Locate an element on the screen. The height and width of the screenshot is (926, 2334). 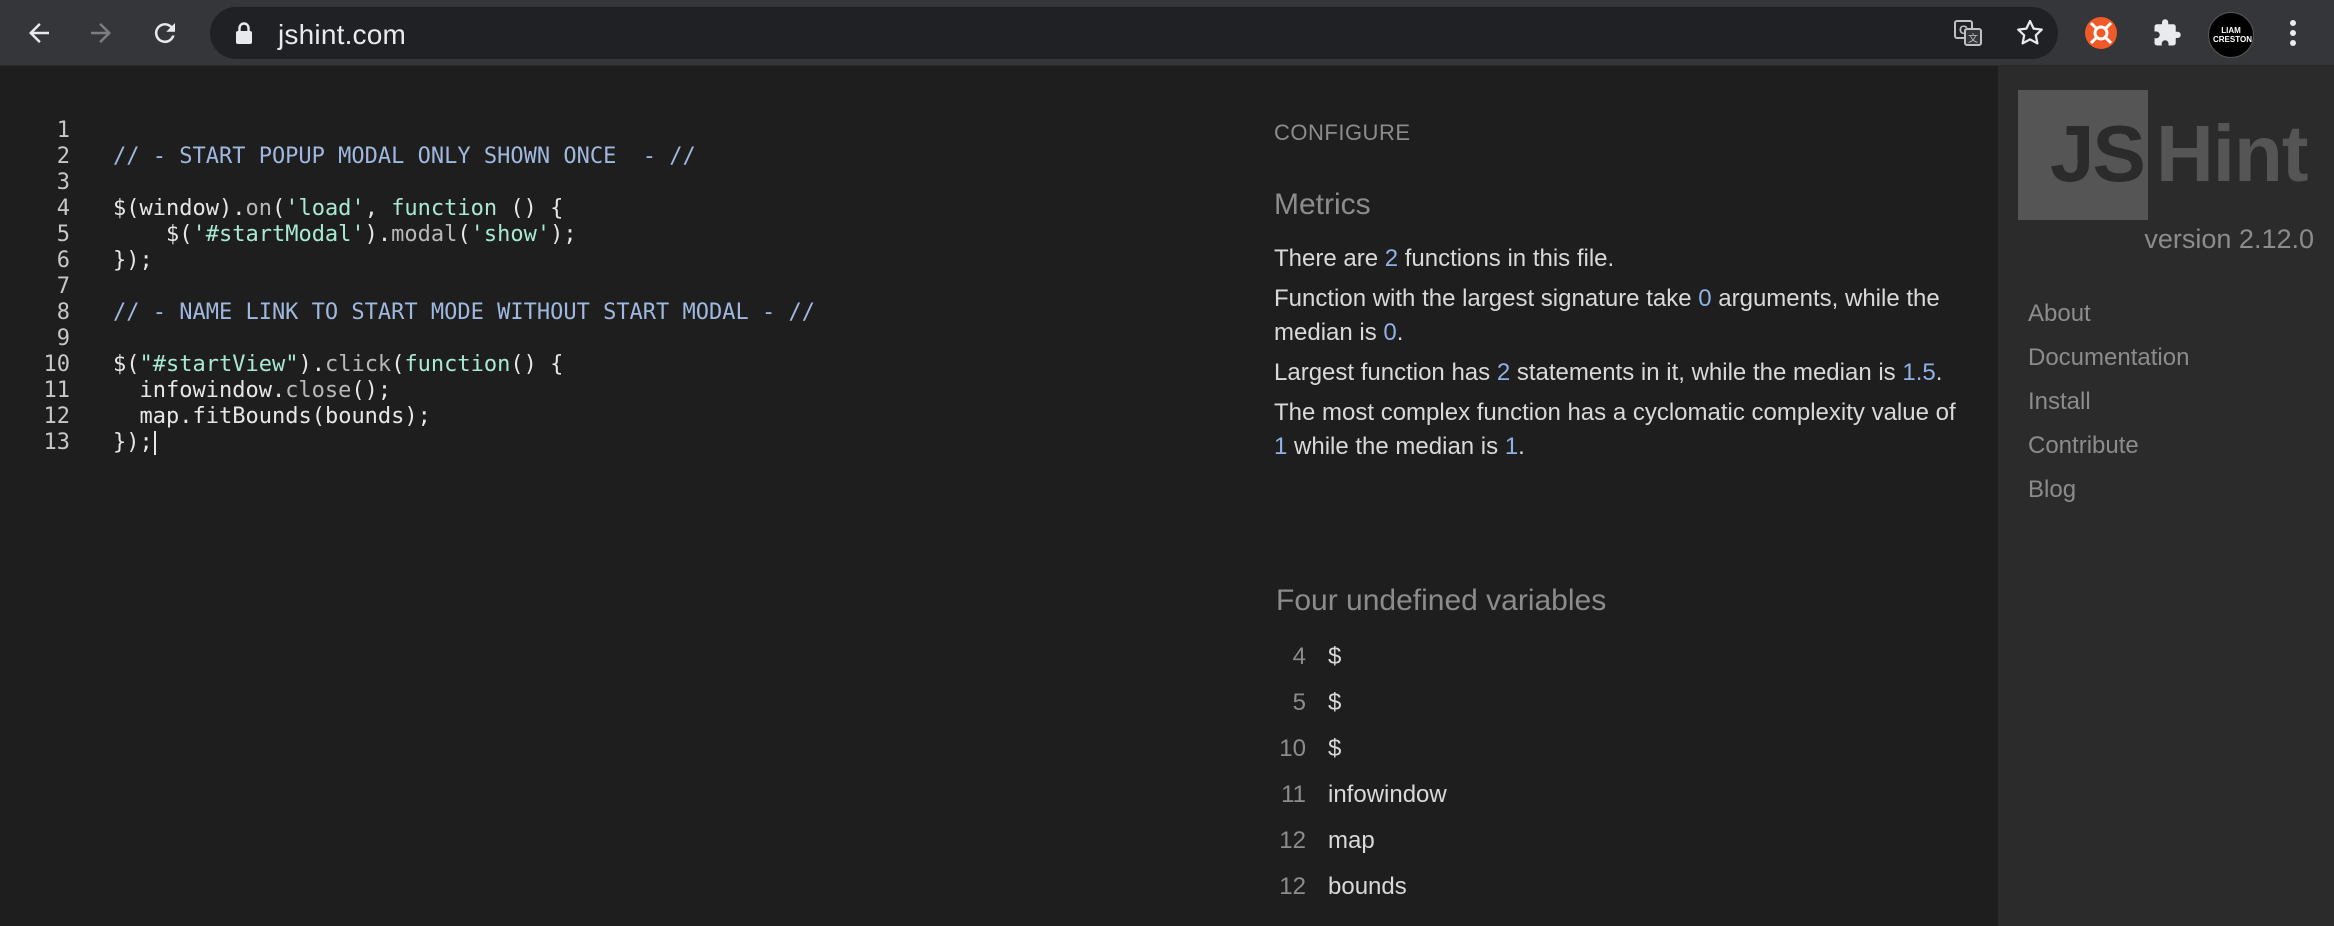
reload-button is located at coordinates (165, 33).